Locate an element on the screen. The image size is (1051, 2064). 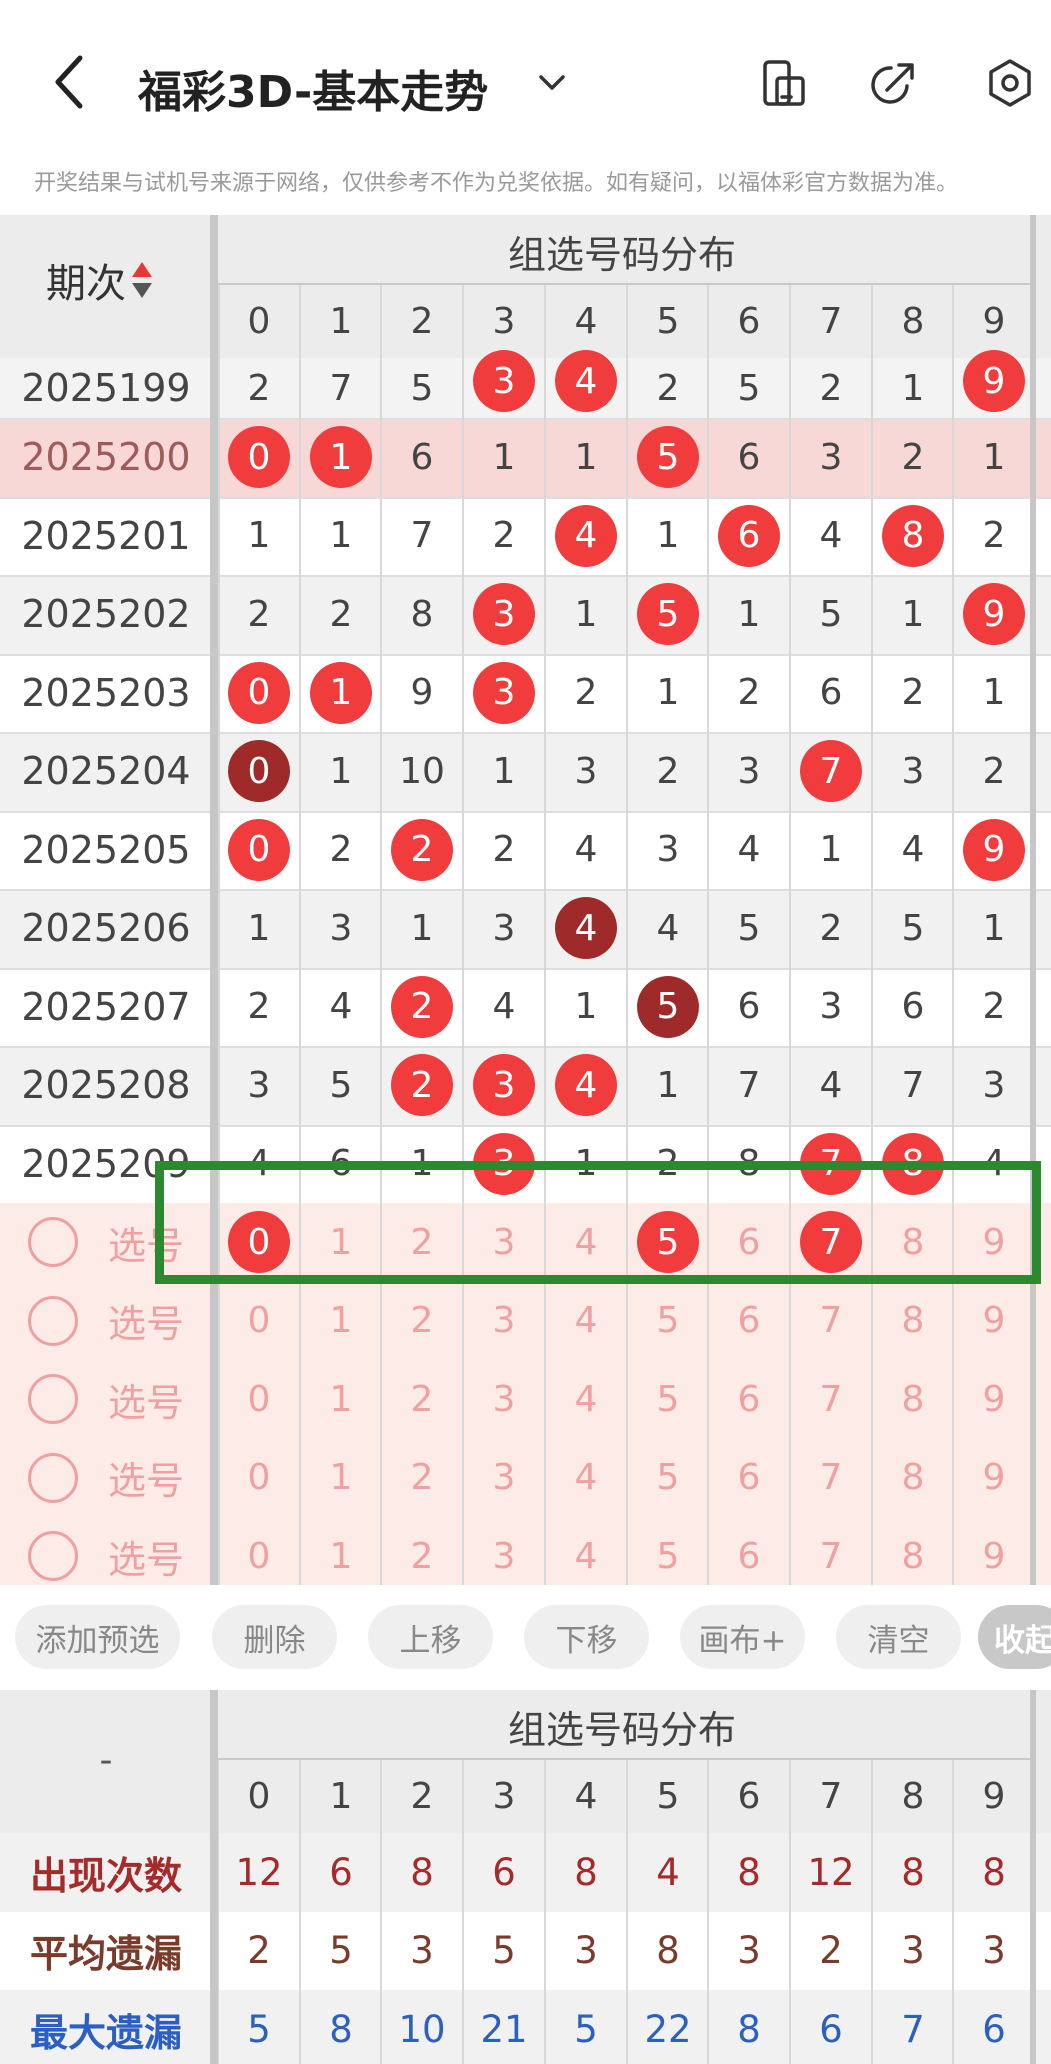
canvas-plus-button: 画布+ is located at coordinates (742, 1637).